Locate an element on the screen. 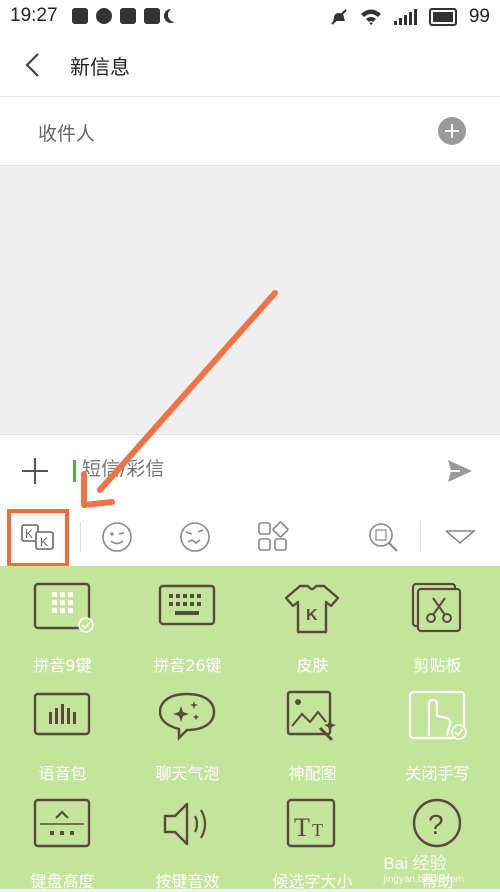 This screenshot has width=500, height=892. panel-item-label: 剪贴板 is located at coordinates (437, 665).